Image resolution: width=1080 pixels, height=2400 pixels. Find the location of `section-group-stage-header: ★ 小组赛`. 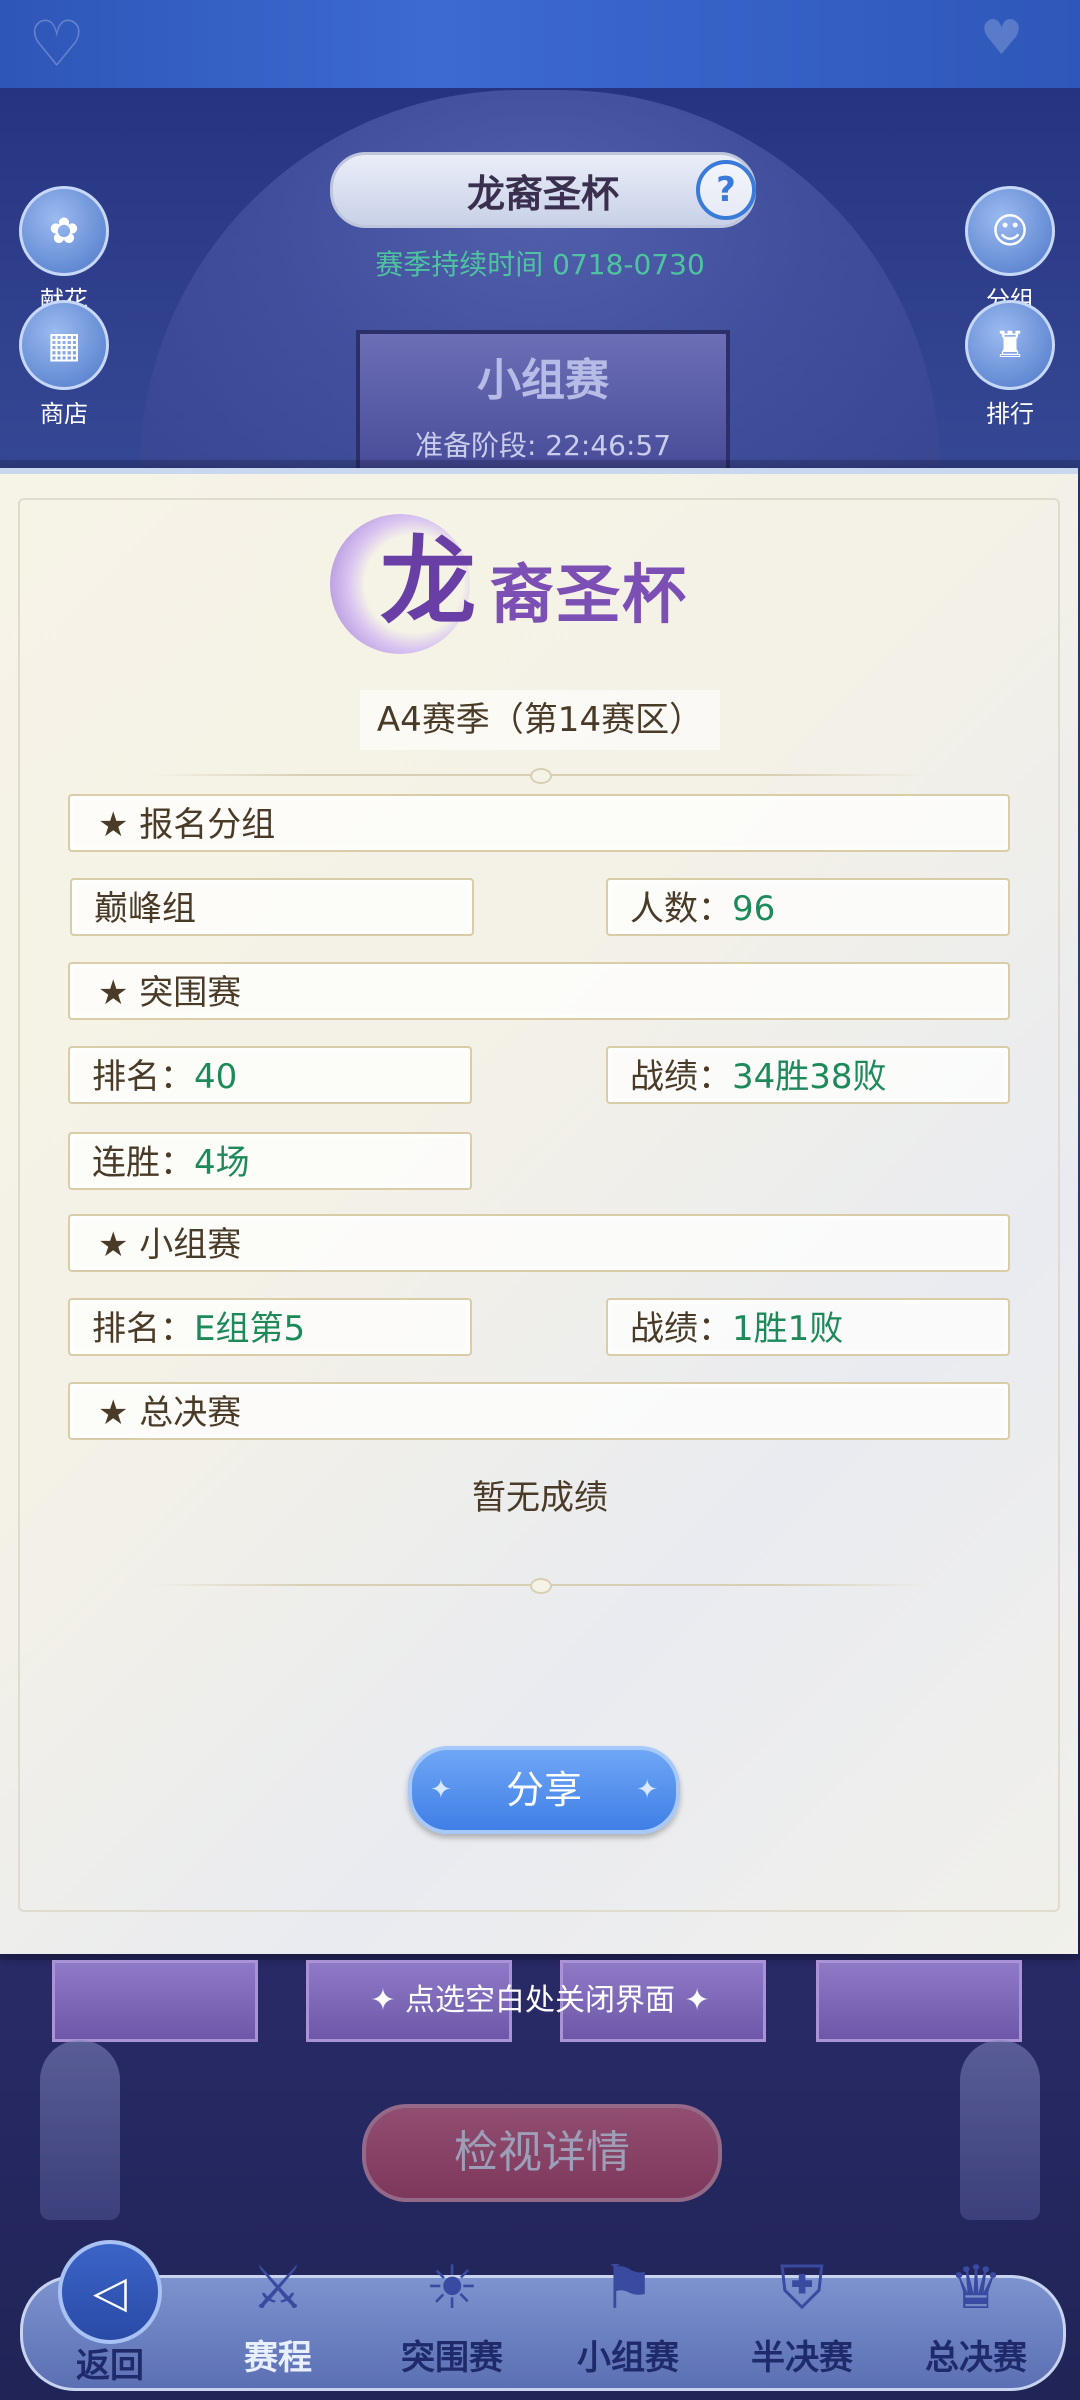

section-group-stage-header: ★ 小组赛 is located at coordinates (539, 1243).